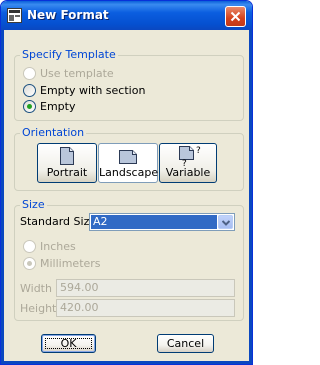 The height and width of the screenshot is (365, 320). What do you see at coordinates (250, 197) in the screenshot?
I see `window-frame-right` at bounding box center [250, 197].